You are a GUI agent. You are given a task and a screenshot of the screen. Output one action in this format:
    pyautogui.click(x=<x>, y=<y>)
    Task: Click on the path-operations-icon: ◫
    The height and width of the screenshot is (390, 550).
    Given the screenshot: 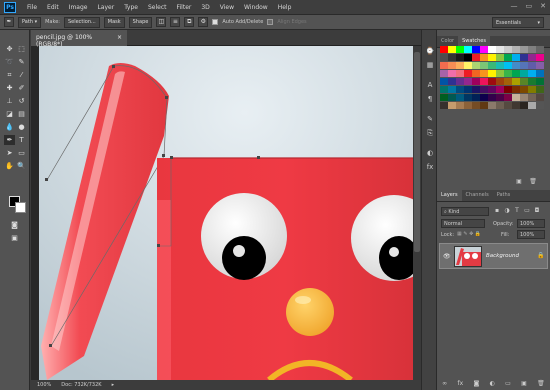 What is the action you would take?
    pyautogui.click(x=161, y=22)
    